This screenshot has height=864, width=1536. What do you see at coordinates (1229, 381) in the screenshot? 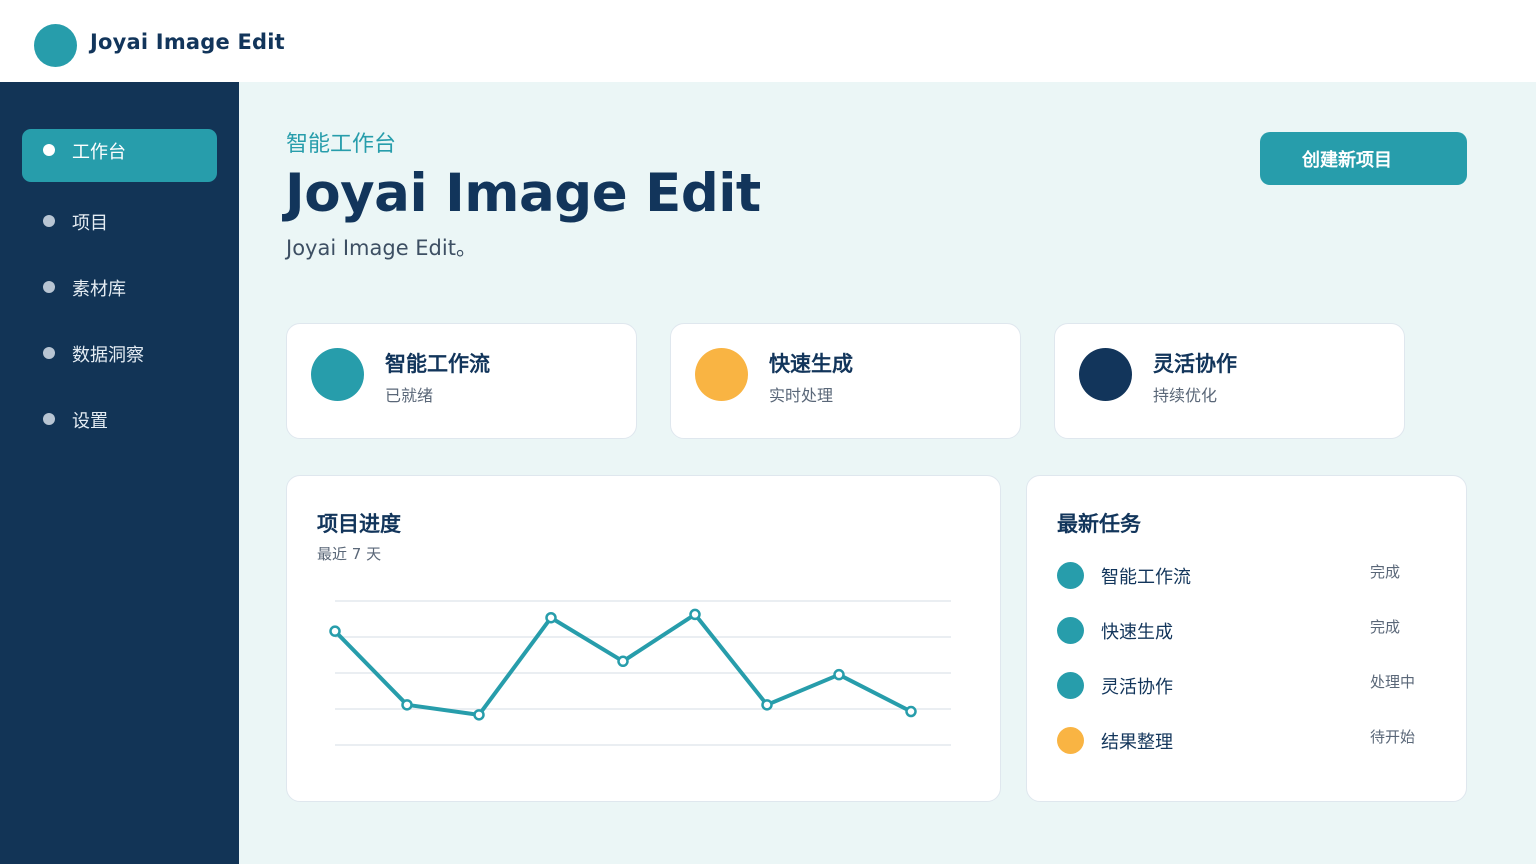
I see `feature-card-collaboration: 灵活协作 持续优化` at bounding box center [1229, 381].